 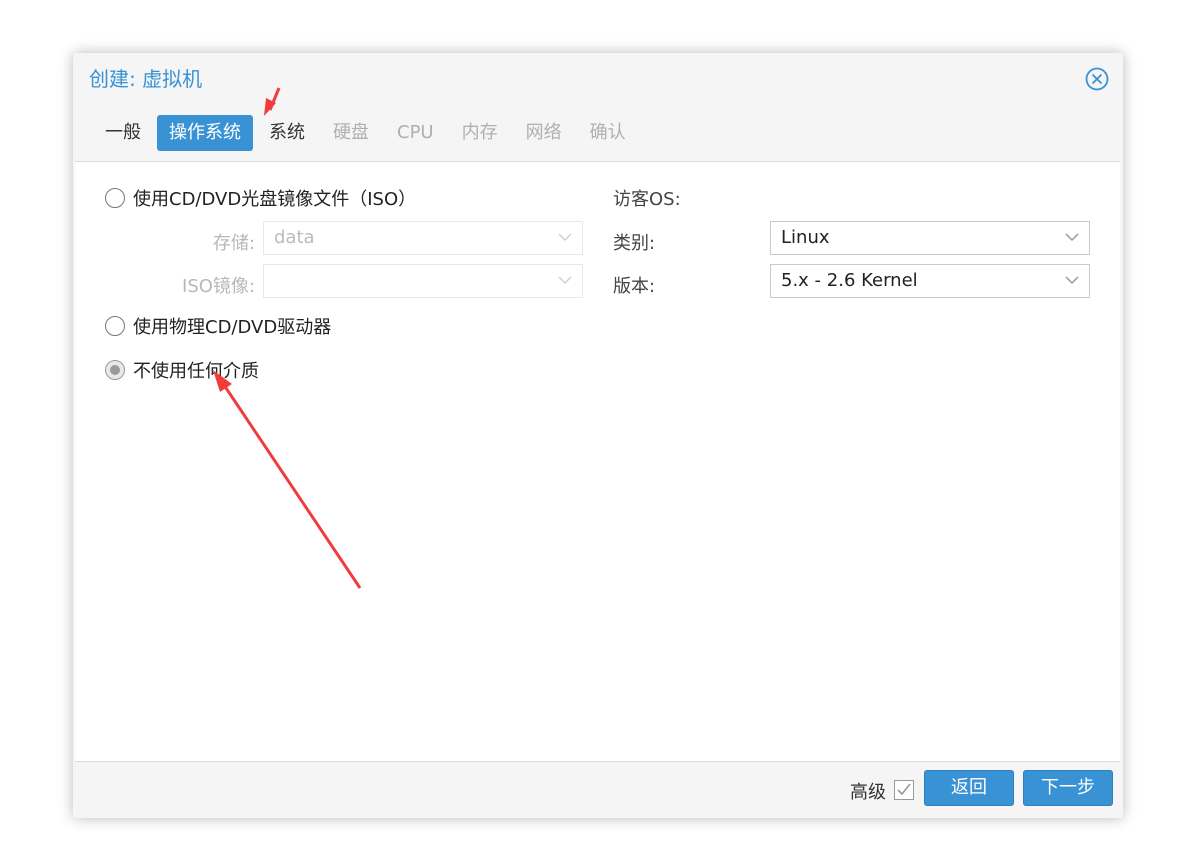 What do you see at coordinates (598, 790) in the screenshot?
I see `dialog-footer: 高级 返回 下一步` at bounding box center [598, 790].